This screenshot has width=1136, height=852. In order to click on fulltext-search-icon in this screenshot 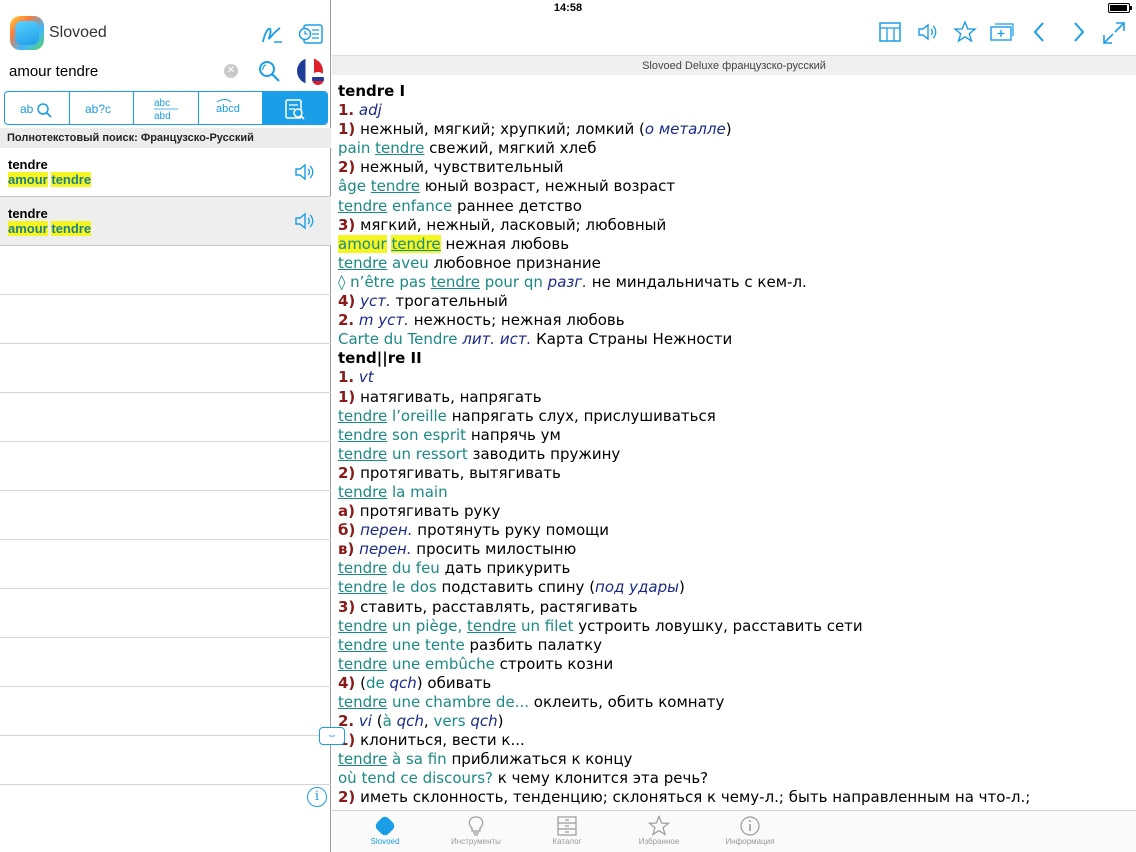, I will do `click(295, 108)`.